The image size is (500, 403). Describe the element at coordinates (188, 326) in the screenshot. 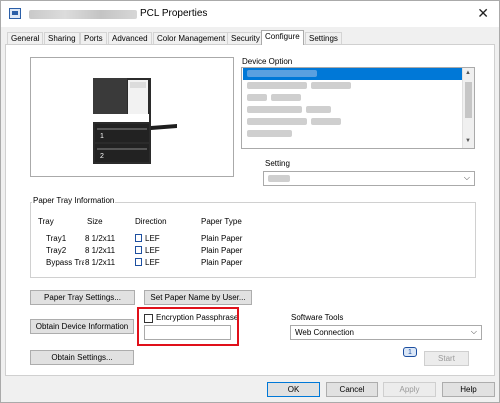

I see `highlight-box` at that location.